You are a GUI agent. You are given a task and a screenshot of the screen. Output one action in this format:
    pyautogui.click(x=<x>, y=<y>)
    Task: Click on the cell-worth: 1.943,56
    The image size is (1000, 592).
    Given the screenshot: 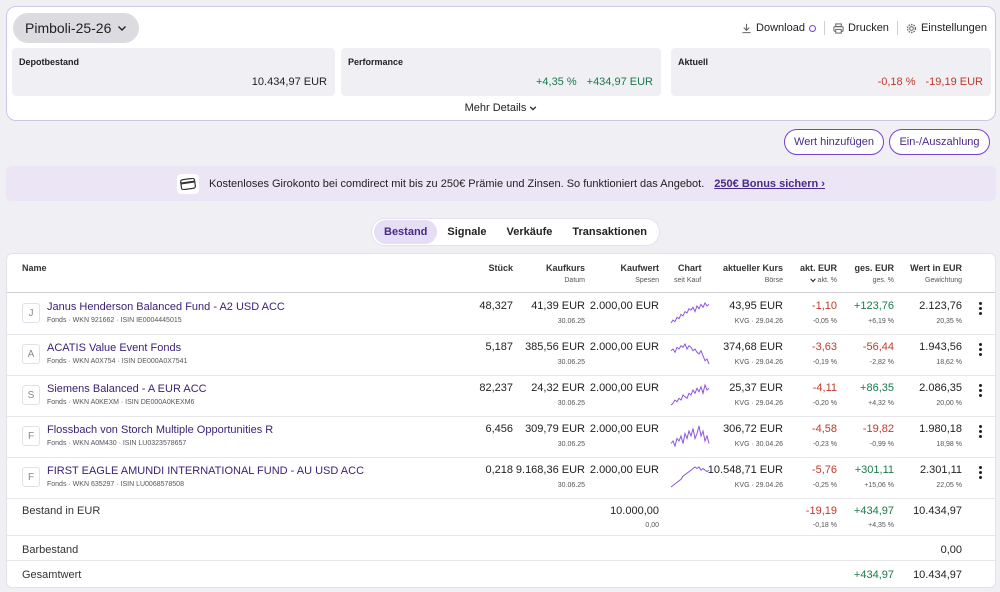 What is the action you would take?
    pyautogui.click(x=940, y=347)
    